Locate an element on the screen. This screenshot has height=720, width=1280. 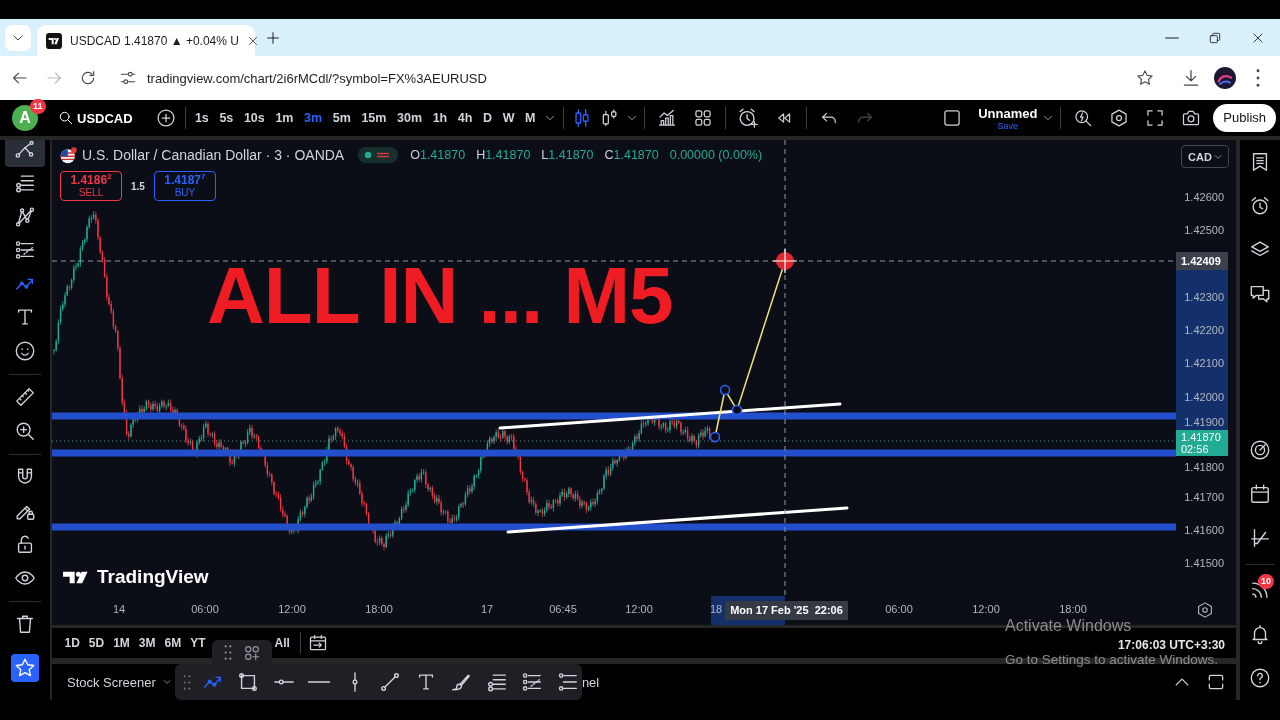
market-status is located at coordinates (378, 155).